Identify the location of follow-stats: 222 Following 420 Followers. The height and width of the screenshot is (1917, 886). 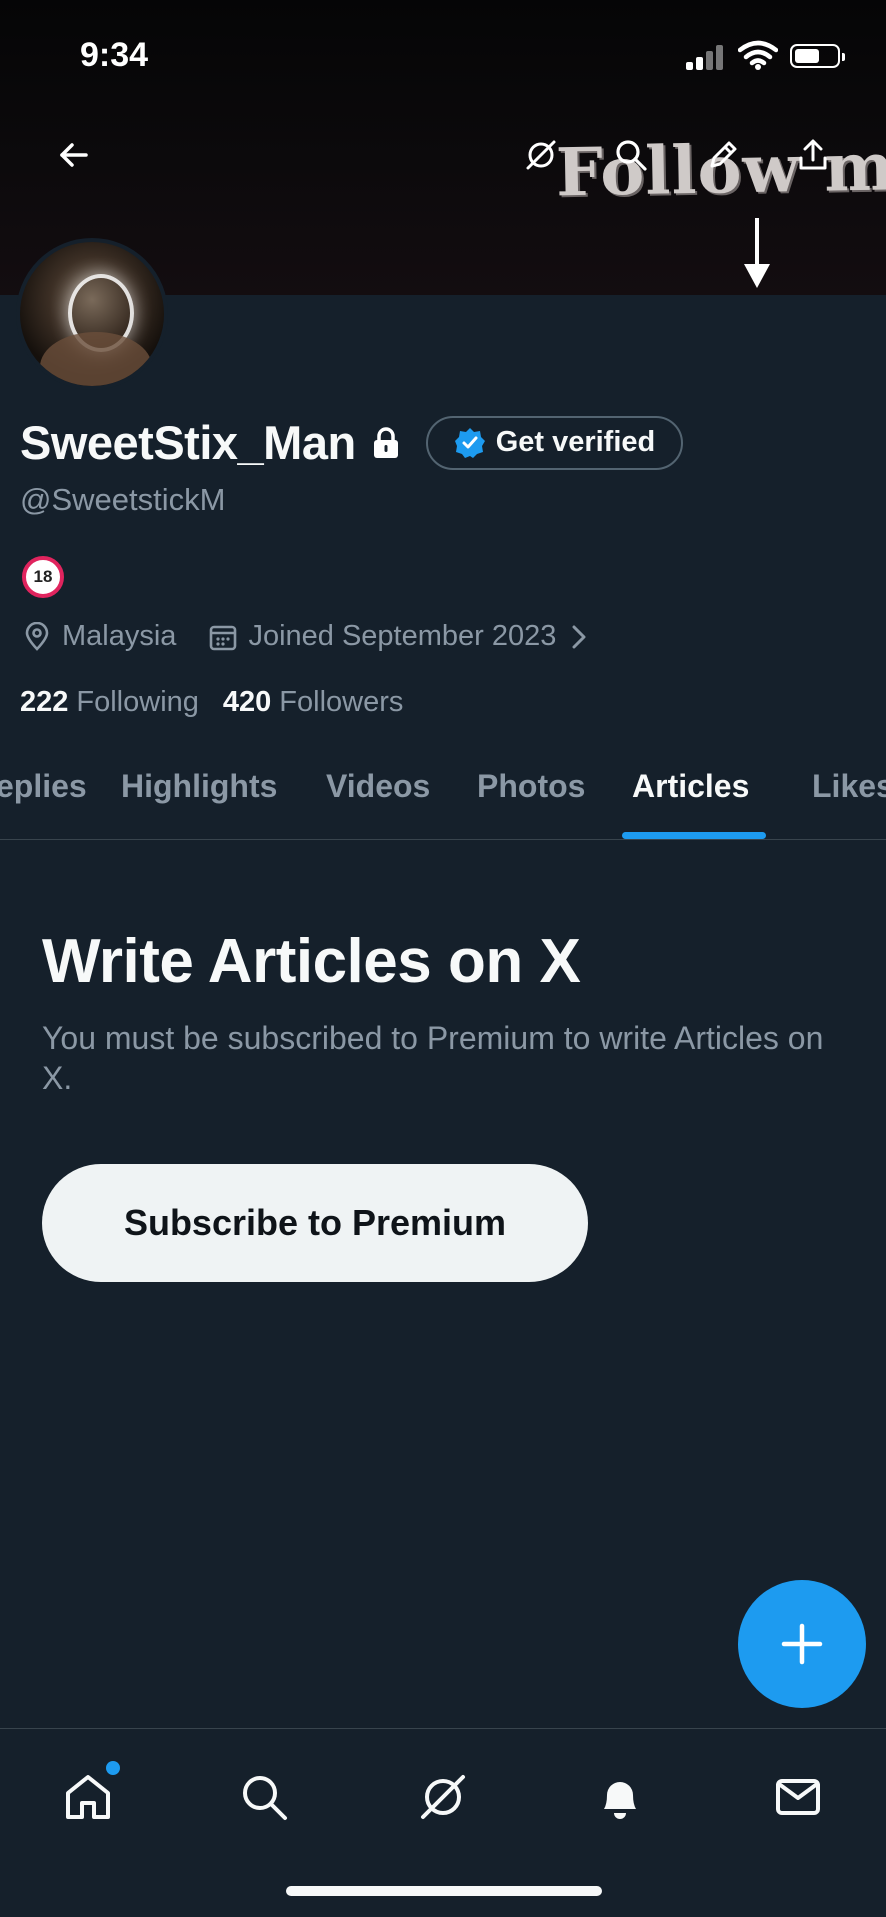
(223, 702).